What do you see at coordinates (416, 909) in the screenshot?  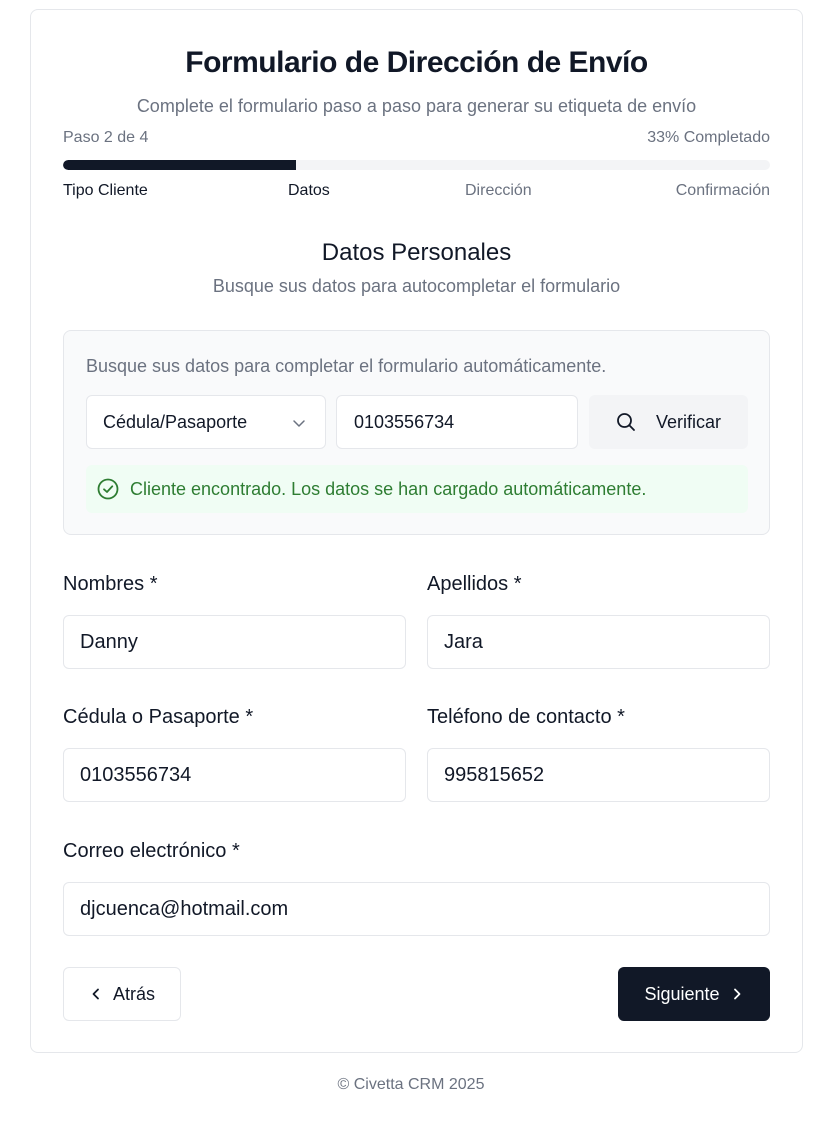 I see `correo-input` at bounding box center [416, 909].